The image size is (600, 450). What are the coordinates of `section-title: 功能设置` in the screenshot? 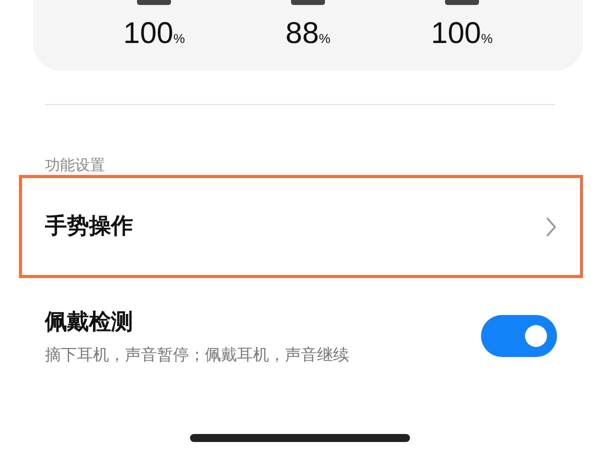 It's located at (75, 165).